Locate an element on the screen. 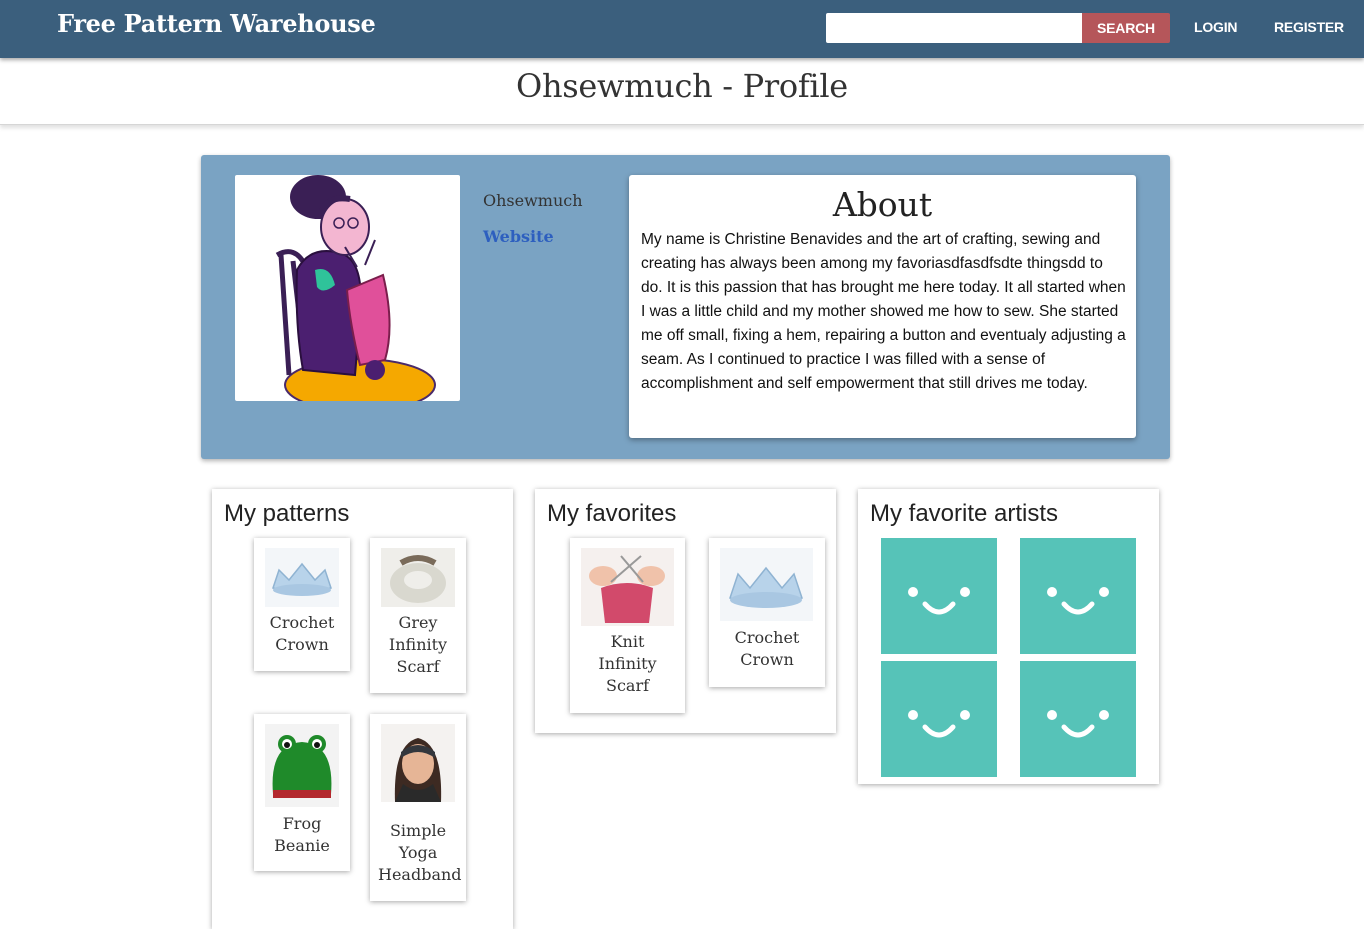 The width and height of the screenshot is (1364, 929). brand-logo-link: Free Pattern Warehouse is located at coordinates (216, 23).